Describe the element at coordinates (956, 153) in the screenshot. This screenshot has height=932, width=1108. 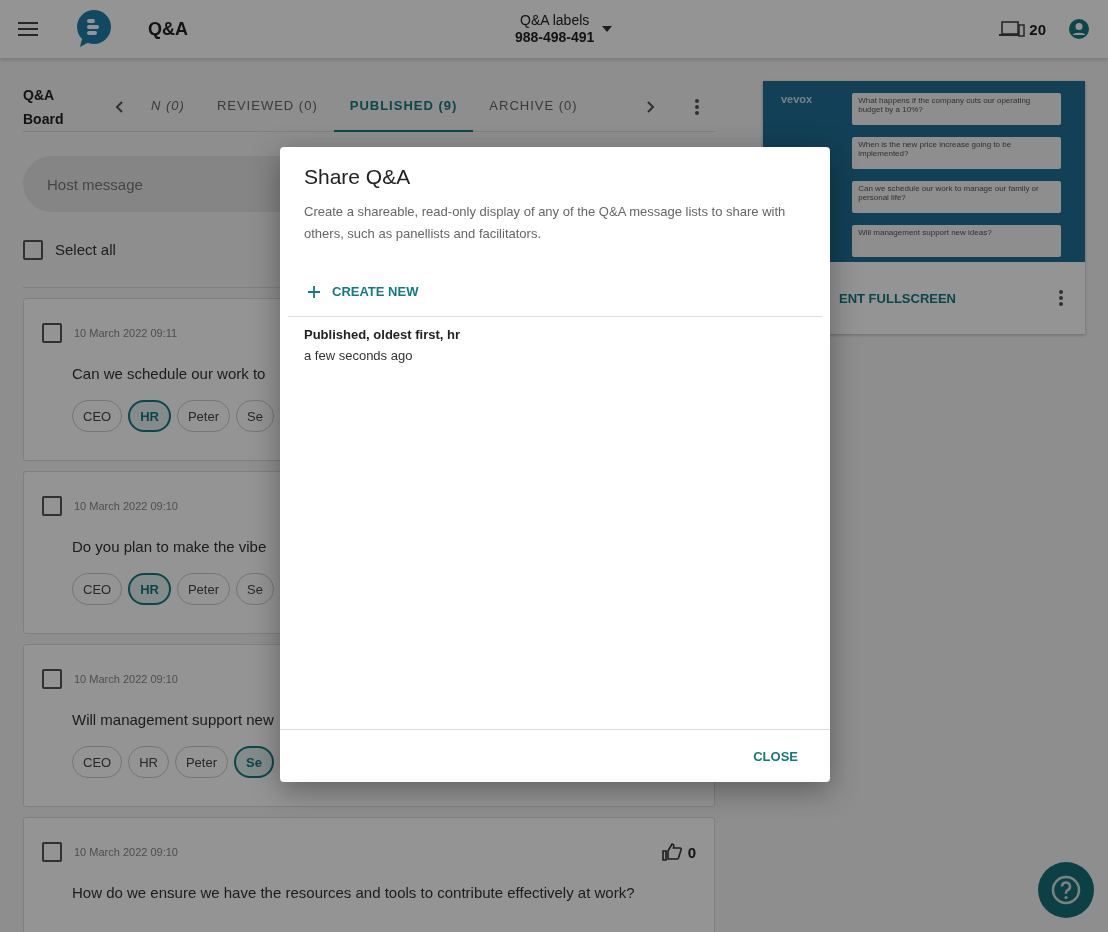
I see `slide-question: When is the new price increase going to be implemented?` at that location.